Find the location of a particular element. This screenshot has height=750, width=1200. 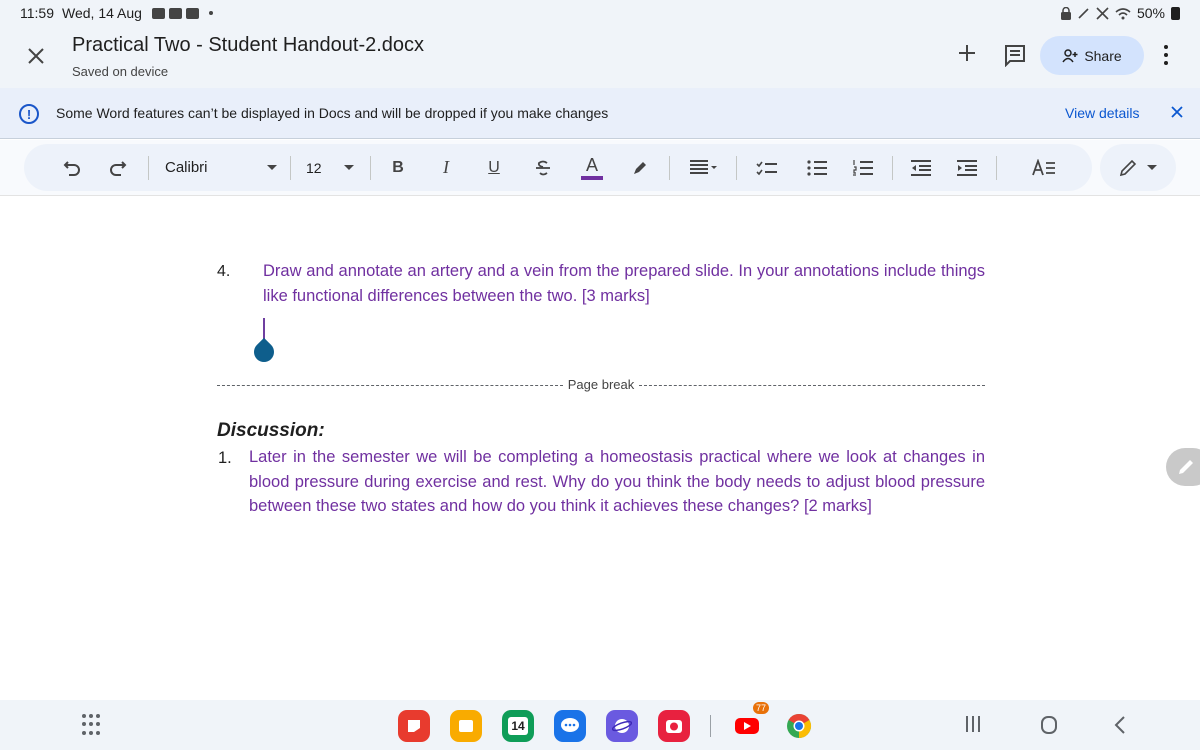

youtube-icon: 77 is located at coordinates (750, 722).